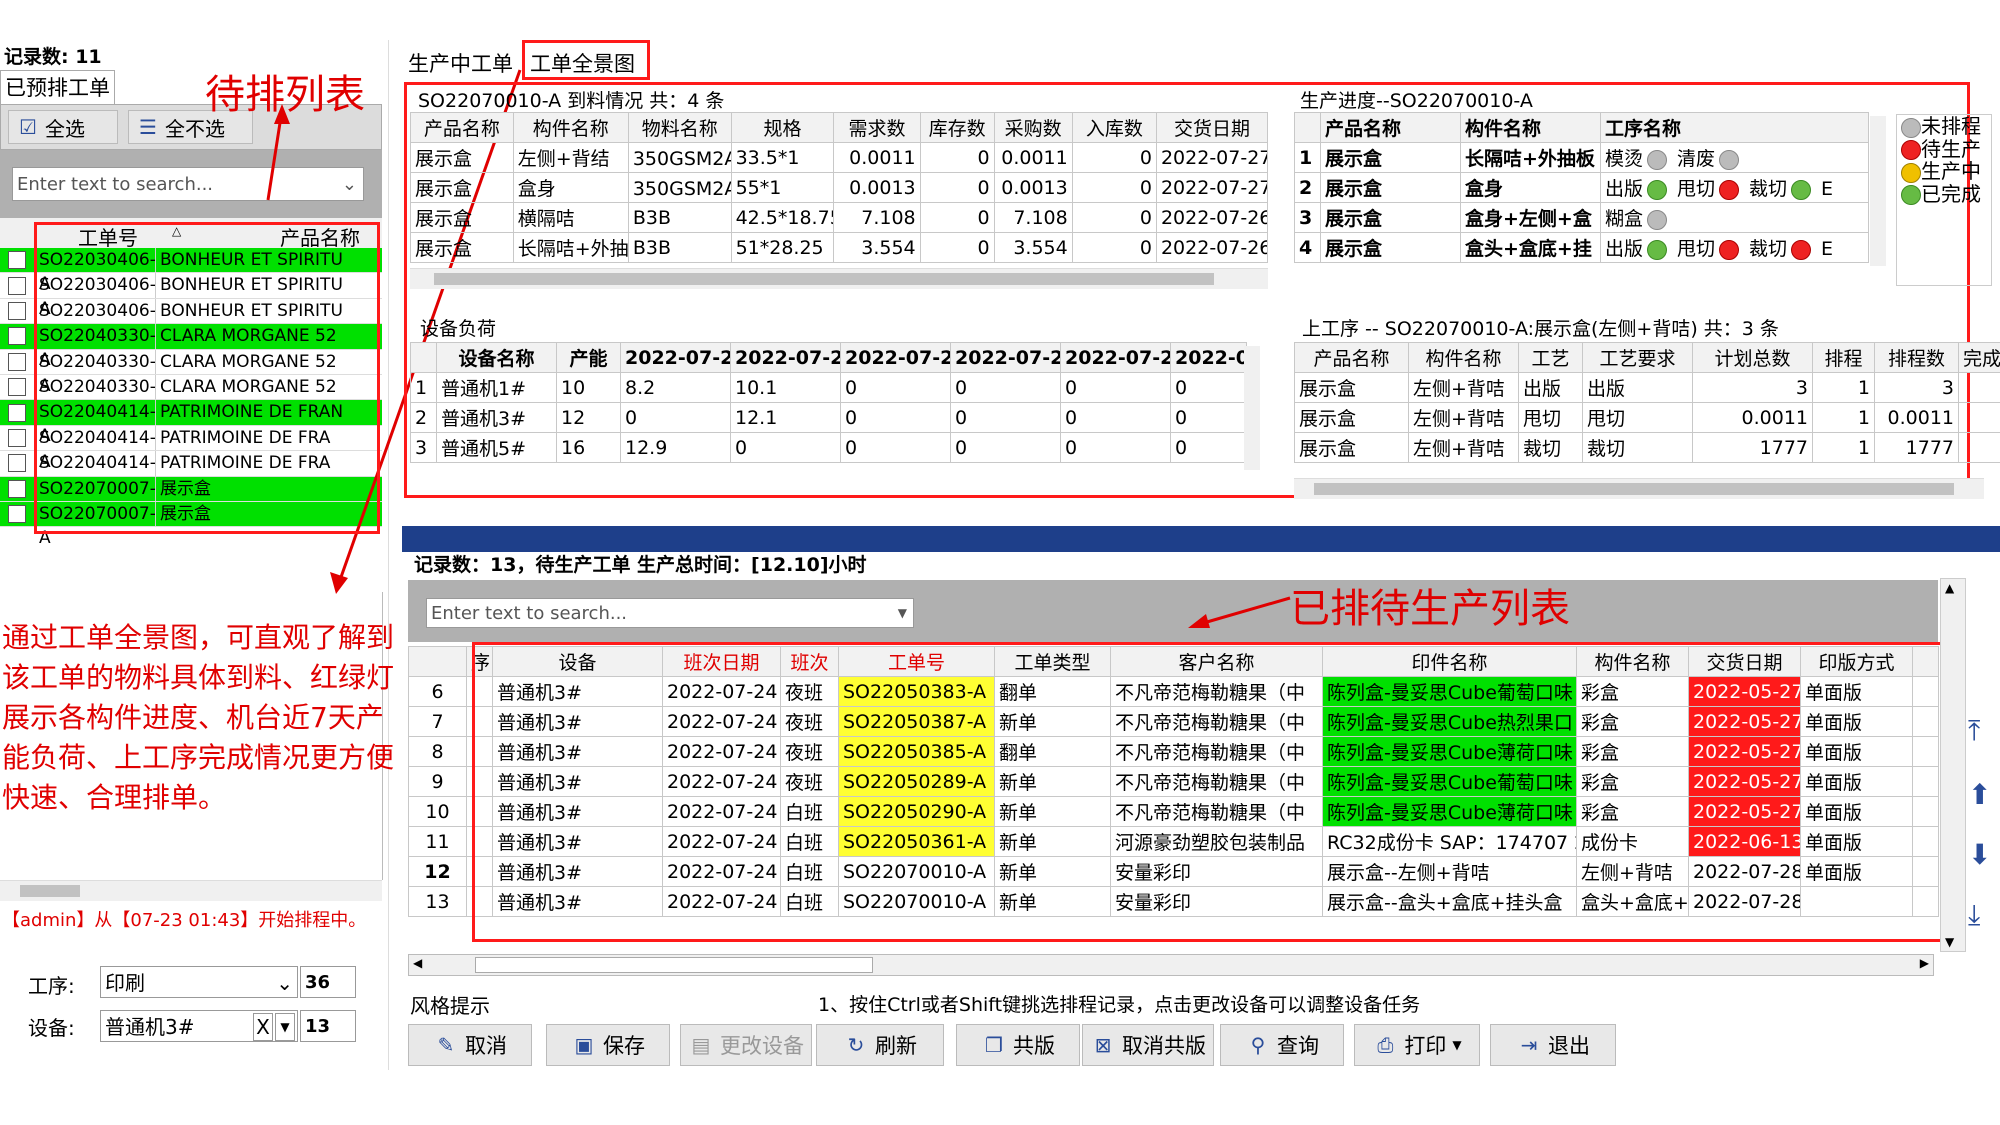 This screenshot has height=1125, width=2000. Describe the element at coordinates (1201, 539) in the screenshot. I see `panel-splitter` at that location.